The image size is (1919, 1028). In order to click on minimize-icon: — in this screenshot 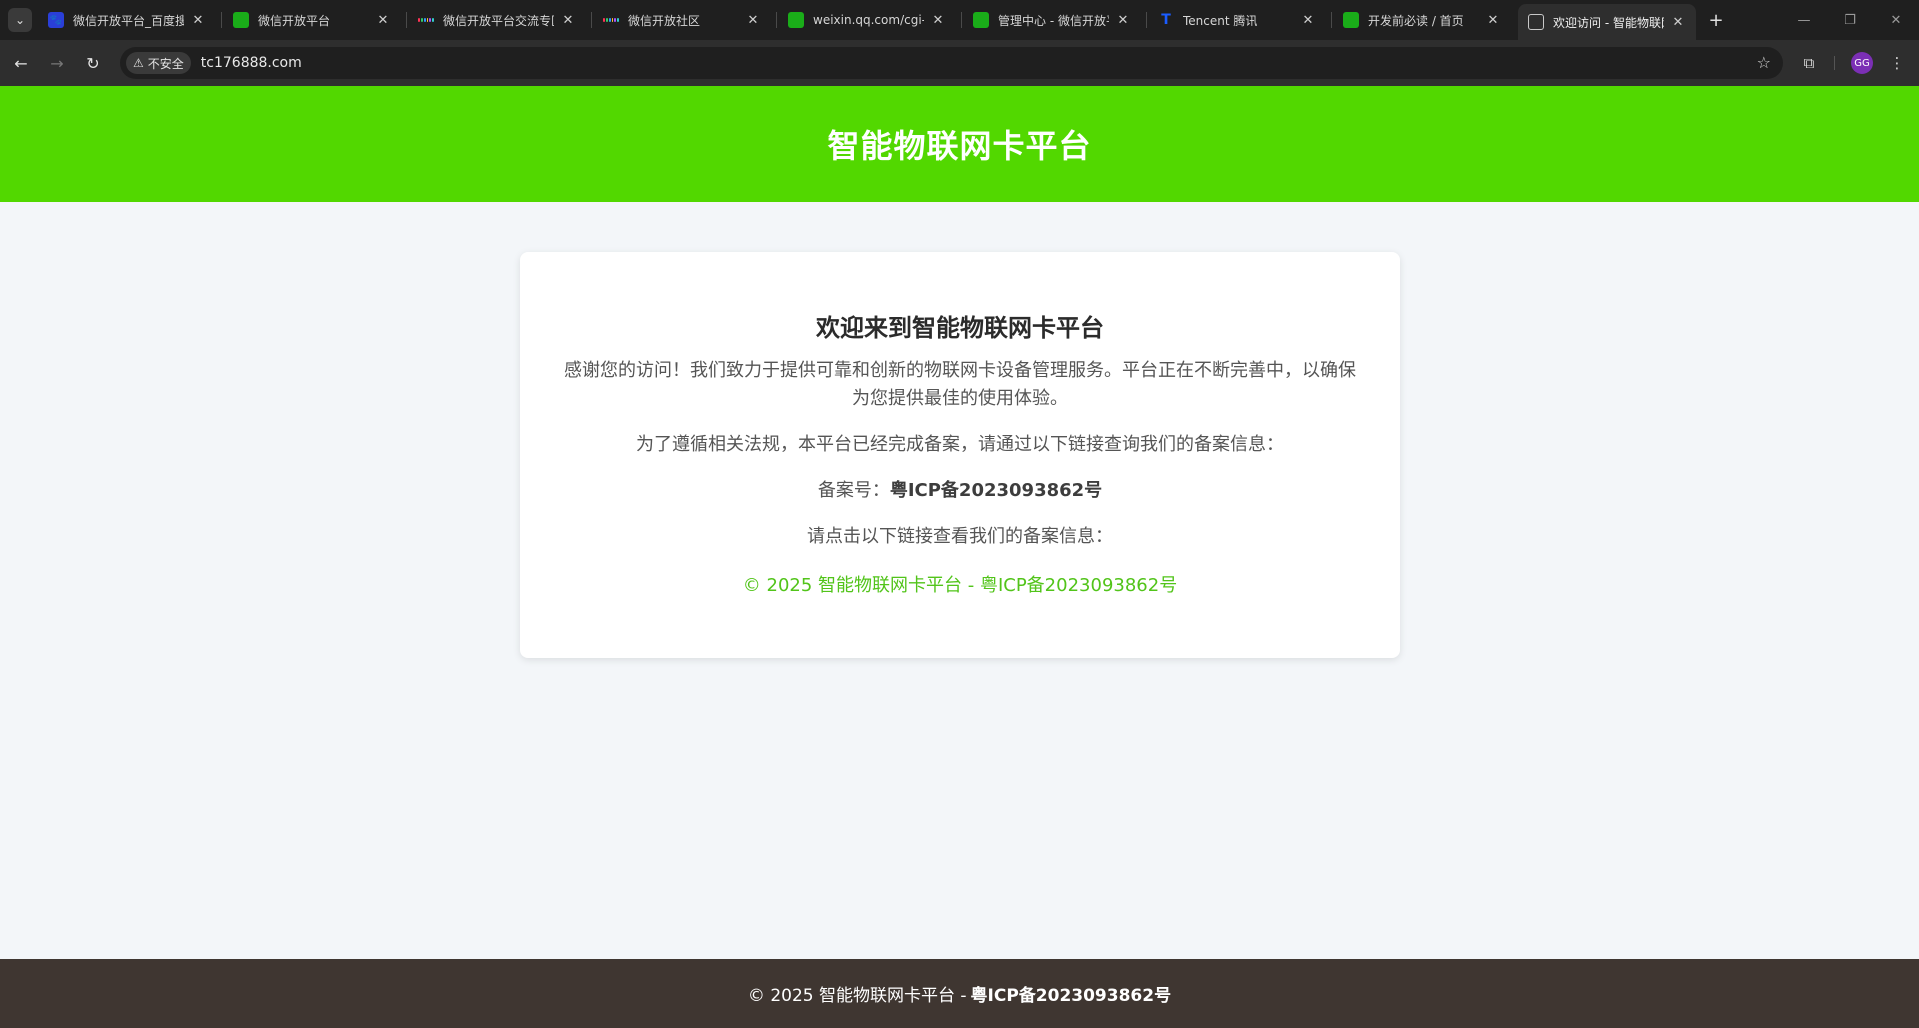, I will do `click(1804, 20)`.